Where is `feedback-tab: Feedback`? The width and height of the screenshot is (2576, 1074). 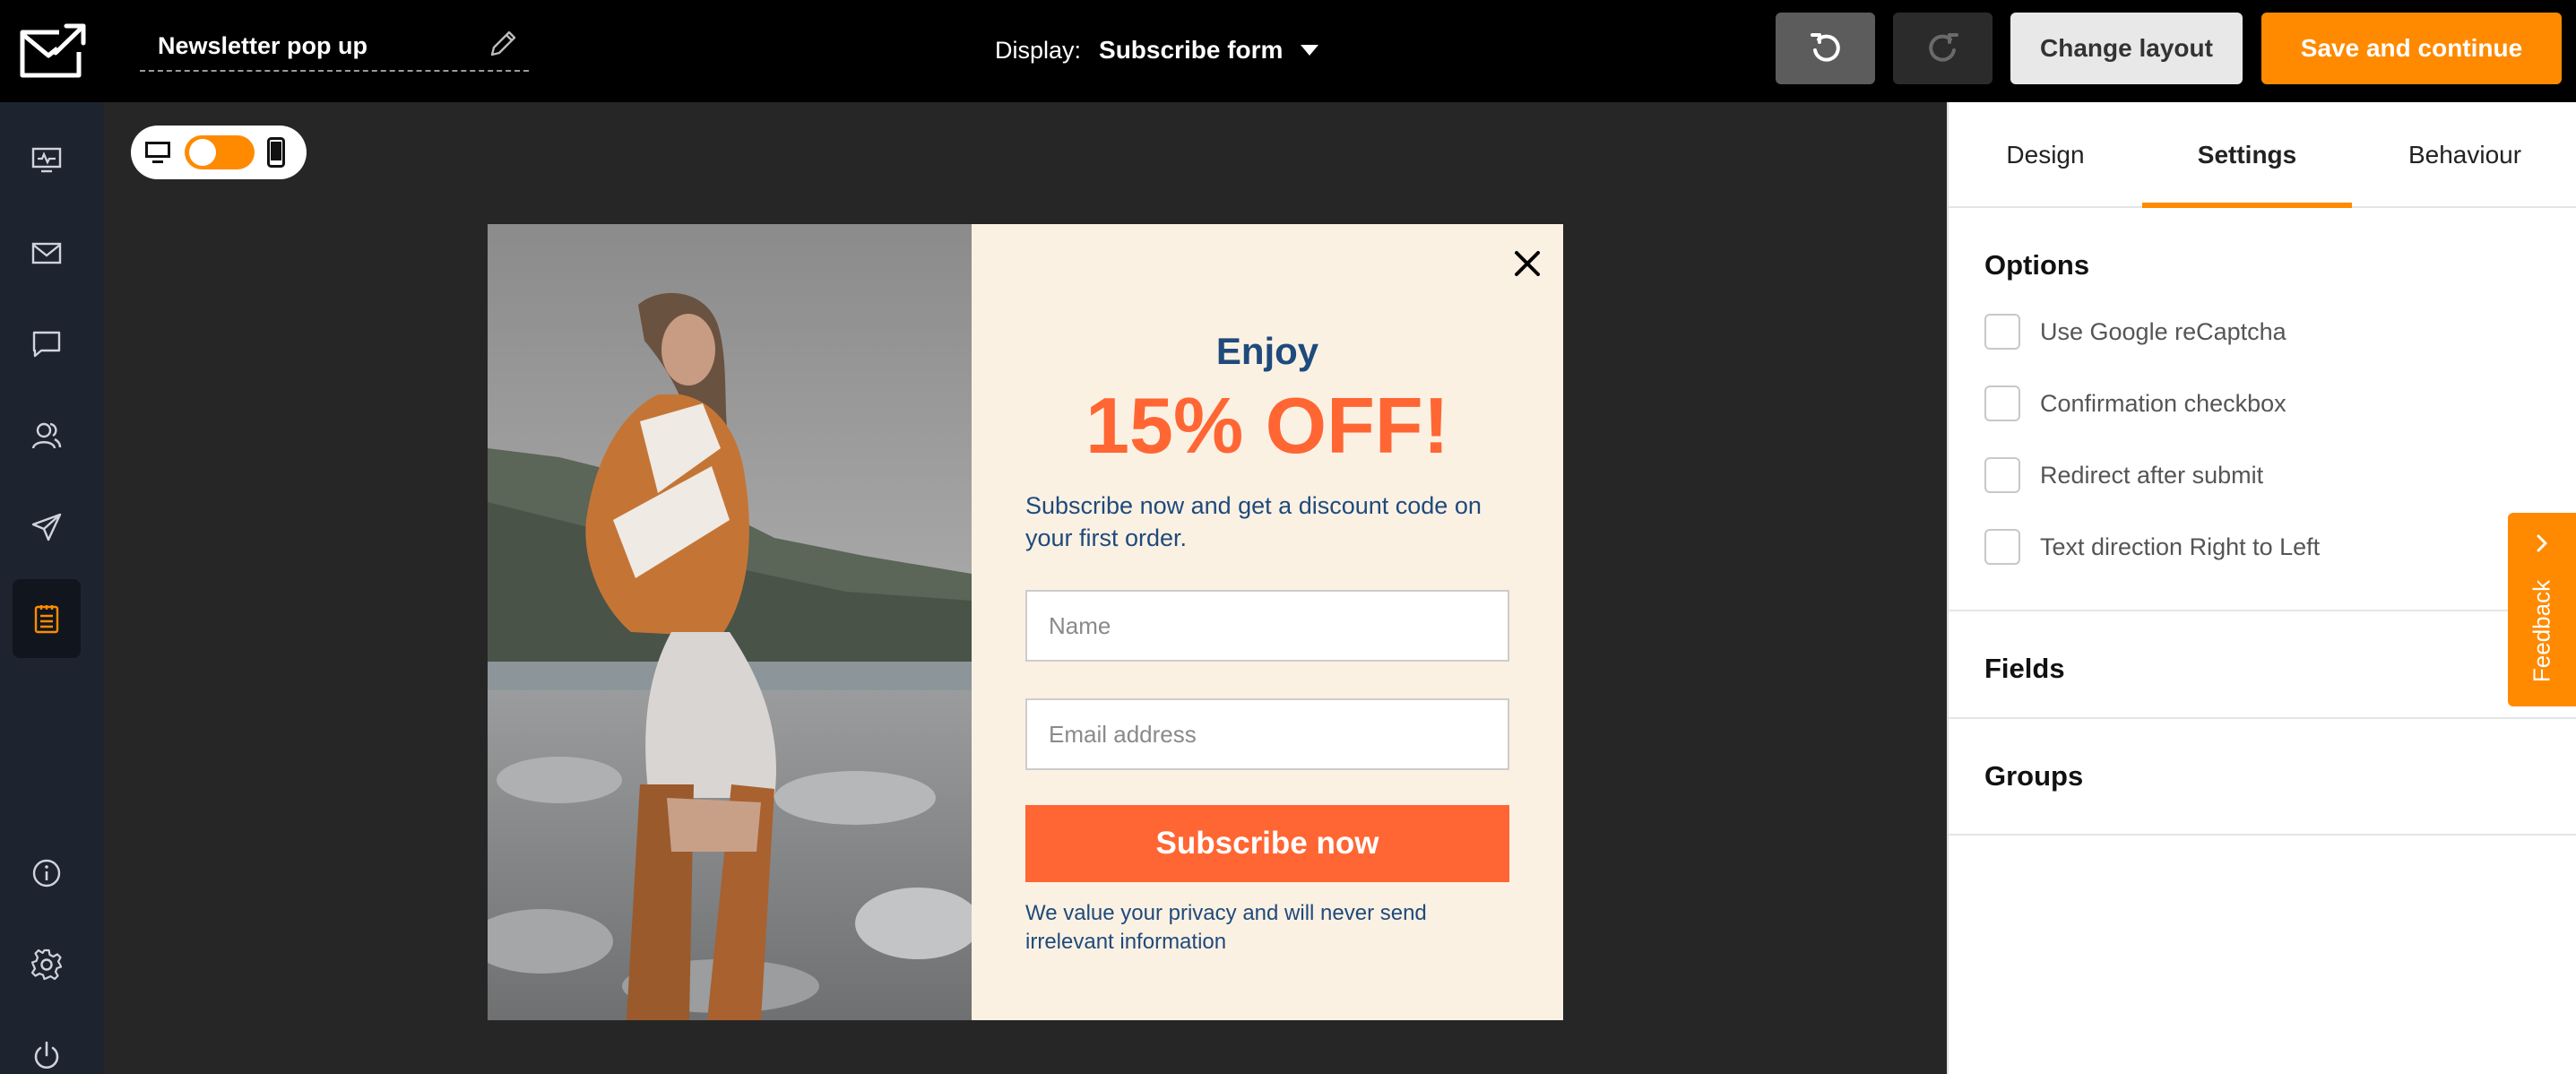
feedback-tab: Feedback is located at coordinates (2542, 609).